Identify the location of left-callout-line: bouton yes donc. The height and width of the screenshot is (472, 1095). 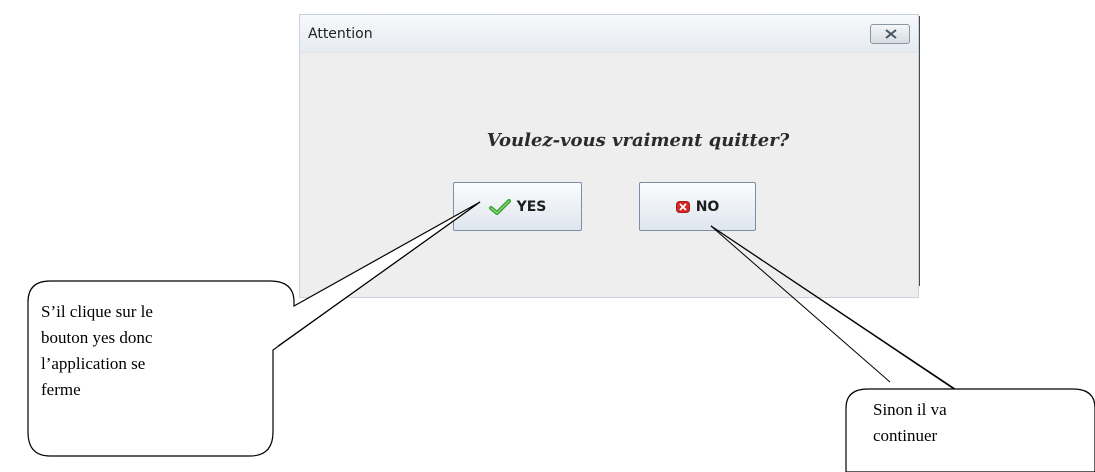
(97, 337).